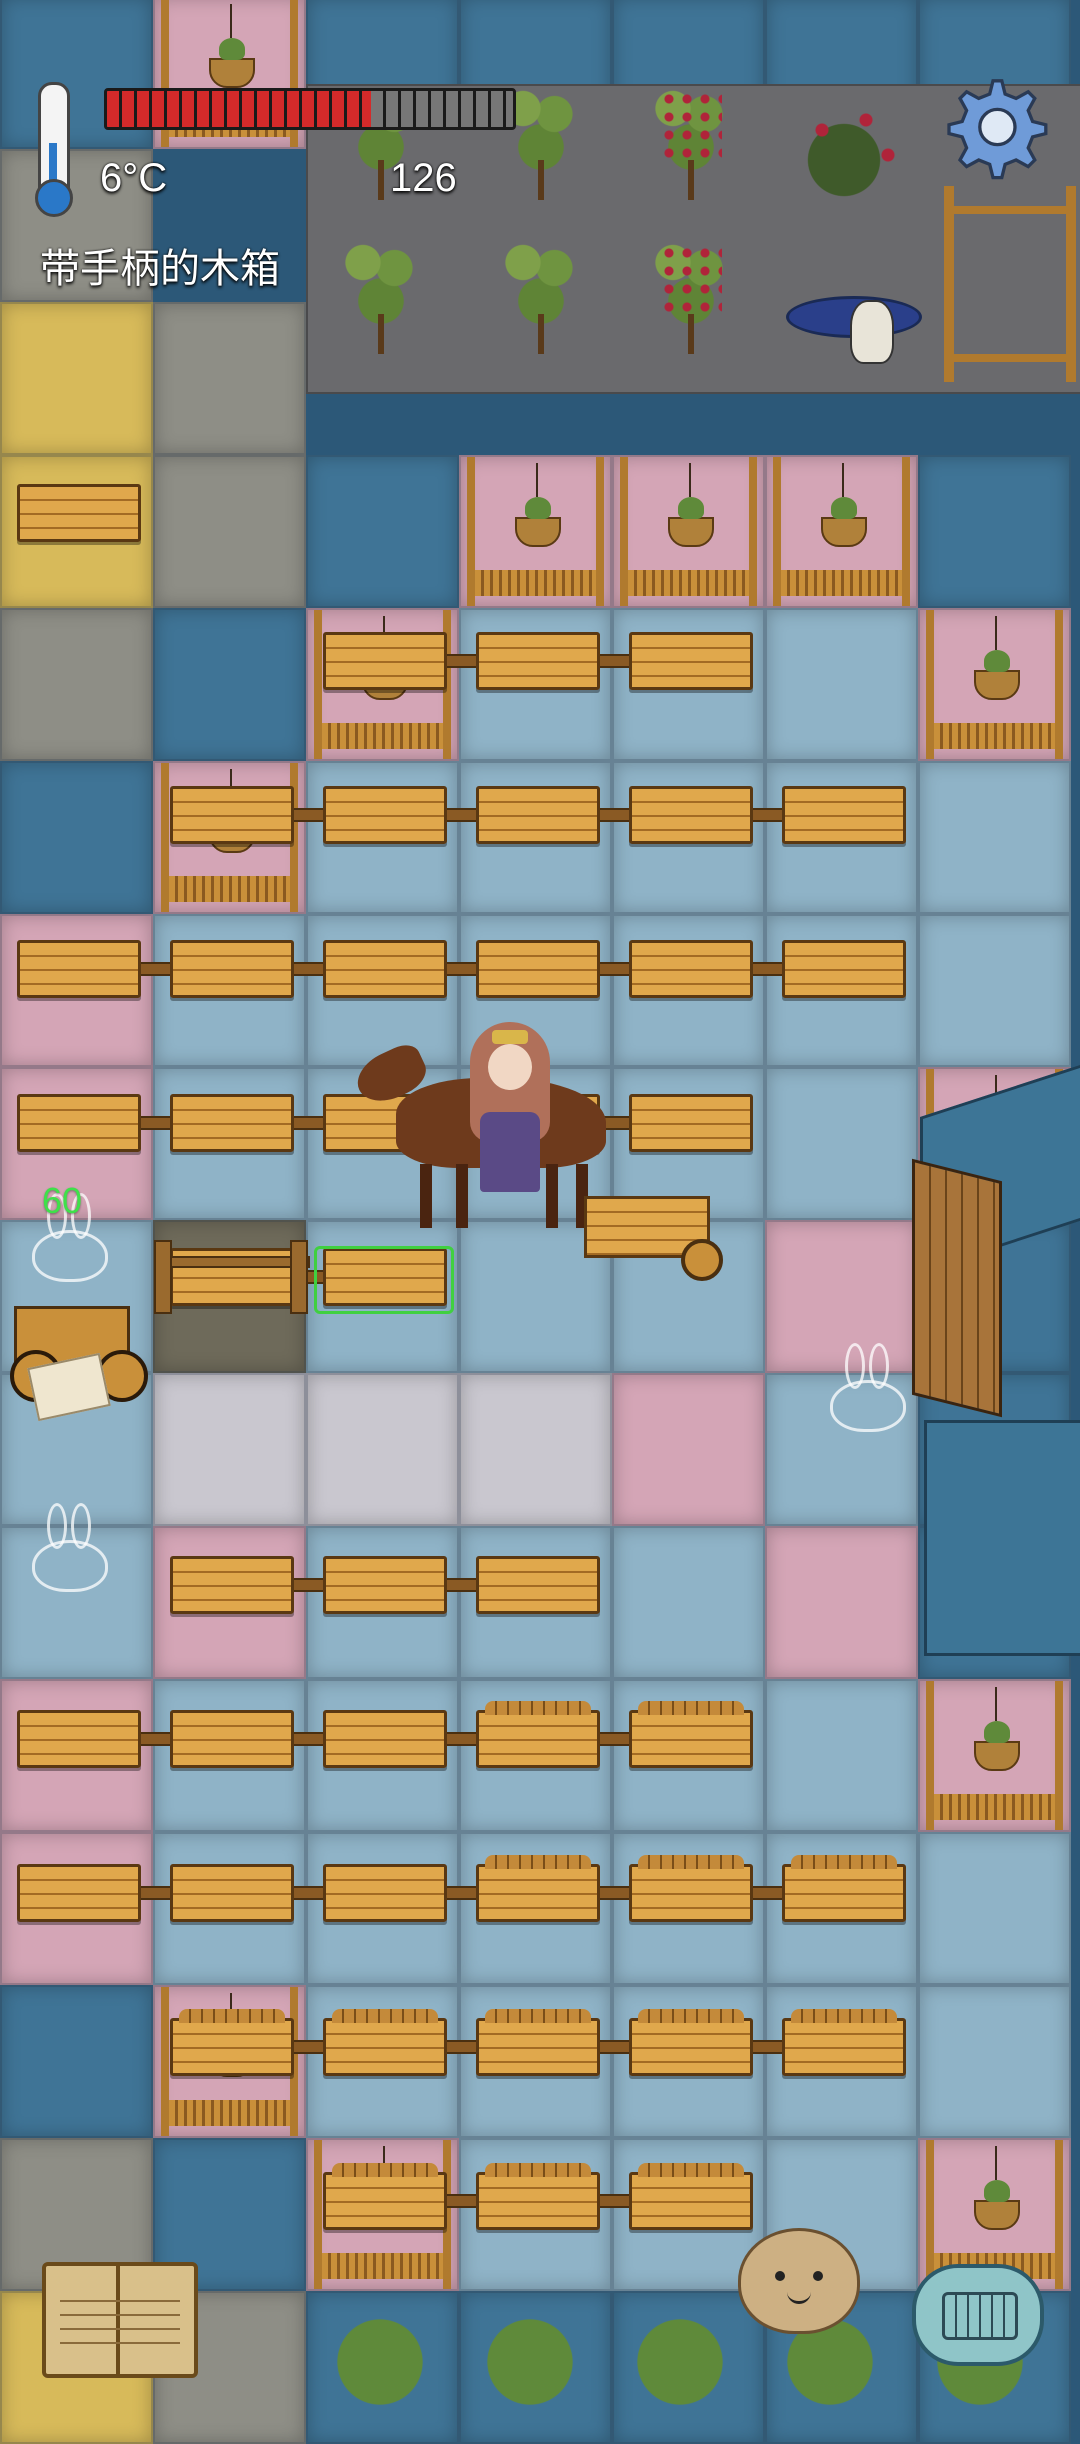 This screenshot has height=2444, width=1080. Describe the element at coordinates (1002, 1538) in the screenshot. I see `house-roof` at that location.